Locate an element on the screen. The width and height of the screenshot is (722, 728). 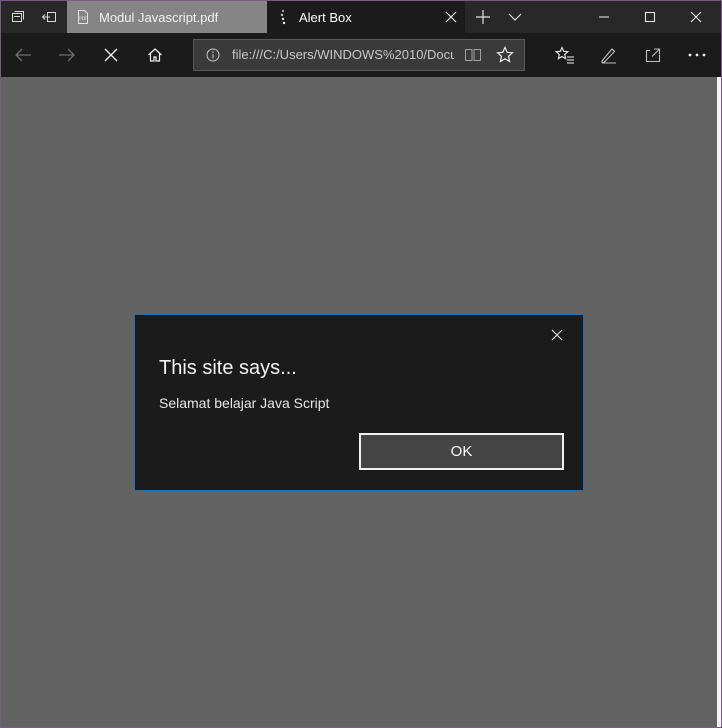
title-bar: PDF Modul Javascript.pdf Alert Box is located at coordinates (361, 17).